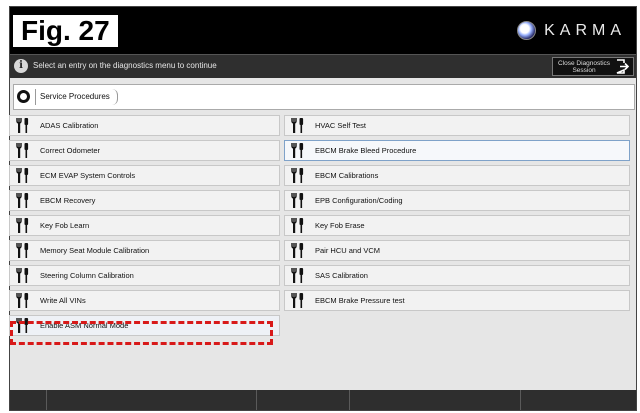 Image resolution: width=640 pixels, height=413 pixels. Describe the element at coordinates (347, 175) in the screenshot. I see `entry-label: EBCM Calibrations` at that location.